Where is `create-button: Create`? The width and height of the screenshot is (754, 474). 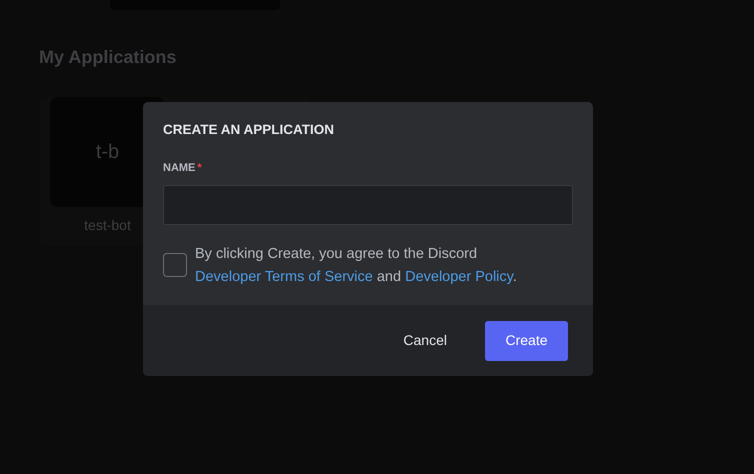
create-button: Create is located at coordinates (526, 340).